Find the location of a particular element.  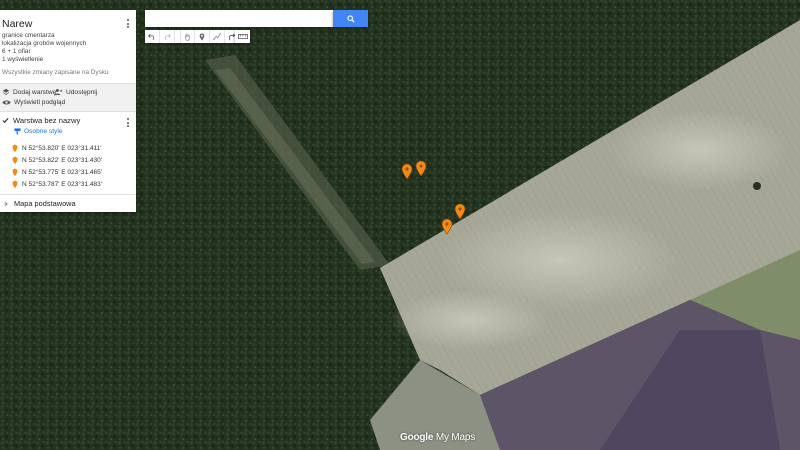

expand-arrow-icon is located at coordinates (6, 203).